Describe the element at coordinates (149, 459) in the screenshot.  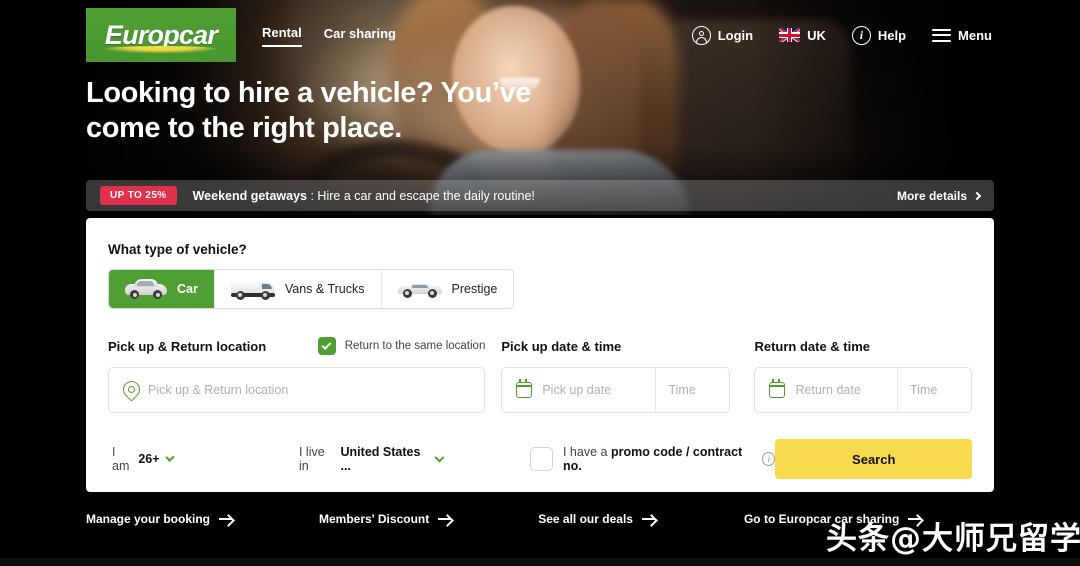
I see `age-value: 26+` at that location.